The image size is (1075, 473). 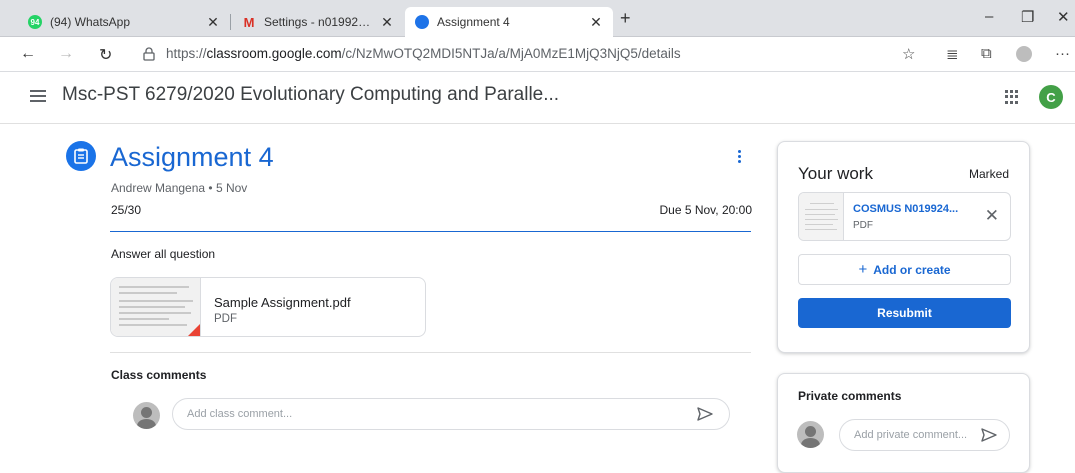 I want to click on account-avatar: C, so click(x=1051, y=97).